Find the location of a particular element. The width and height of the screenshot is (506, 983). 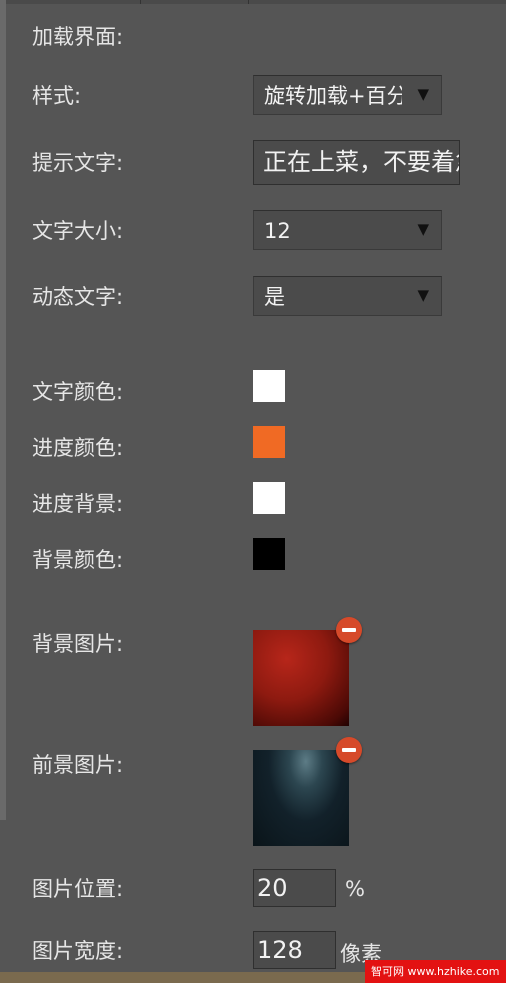

site-watermark: 智可网 www.hzhike.com is located at coordinates (435, 971).